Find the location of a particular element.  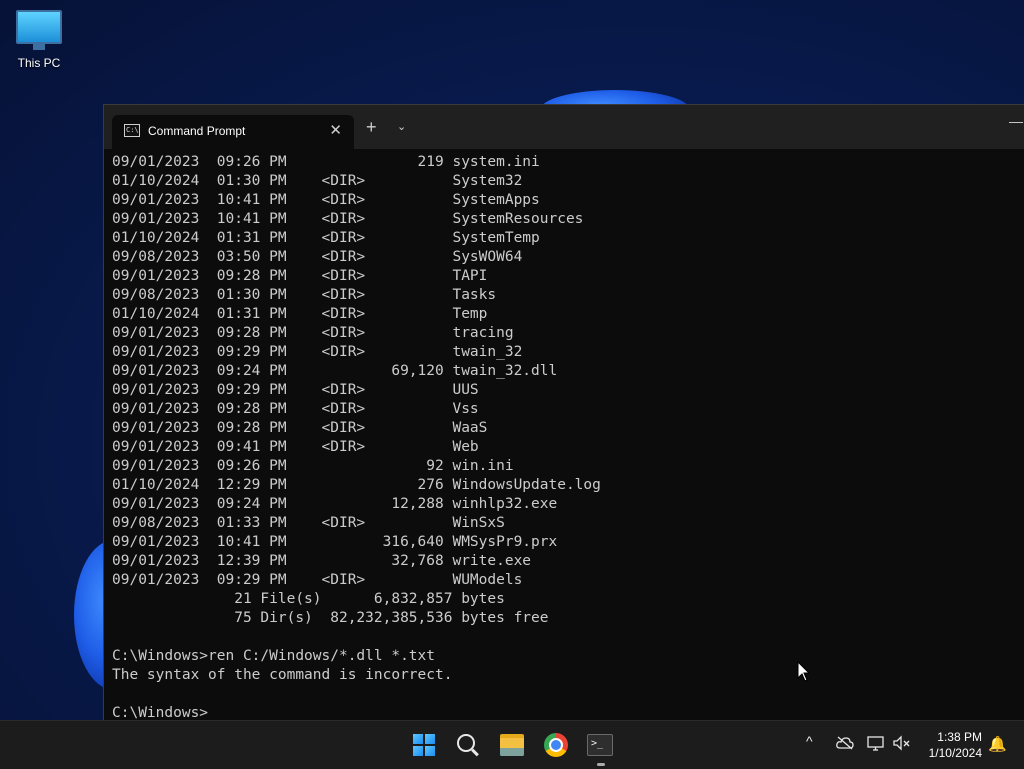

windows-start-icon is located at coordinates (424, 745).